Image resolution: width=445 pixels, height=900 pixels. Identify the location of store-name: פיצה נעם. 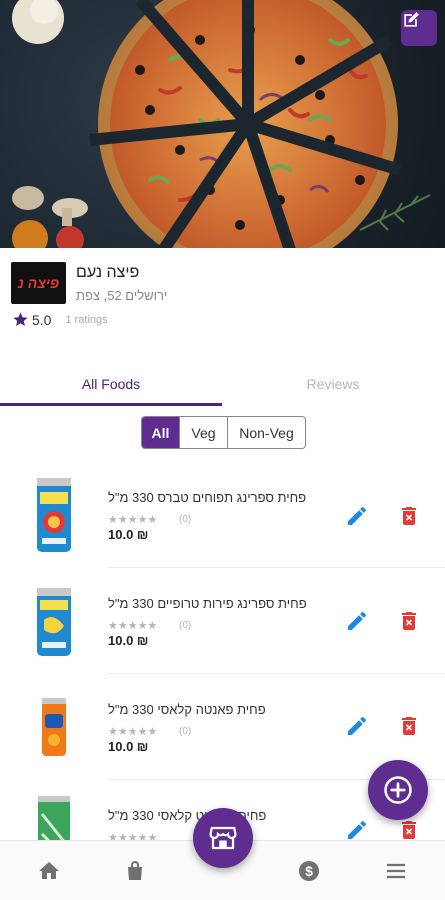
(108, 272).